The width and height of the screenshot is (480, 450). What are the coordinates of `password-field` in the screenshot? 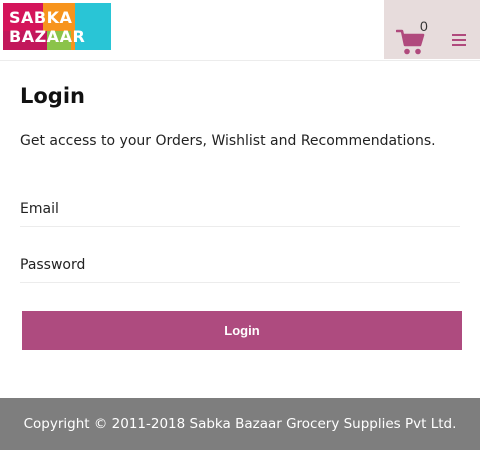 It's located at (240, 265).